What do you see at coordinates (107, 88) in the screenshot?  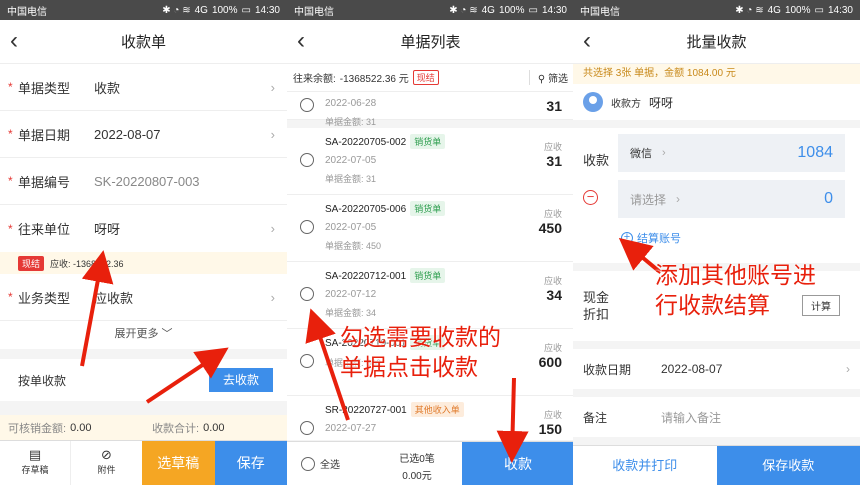 I see `row-value: 收款` at bounding box center [107, 88].